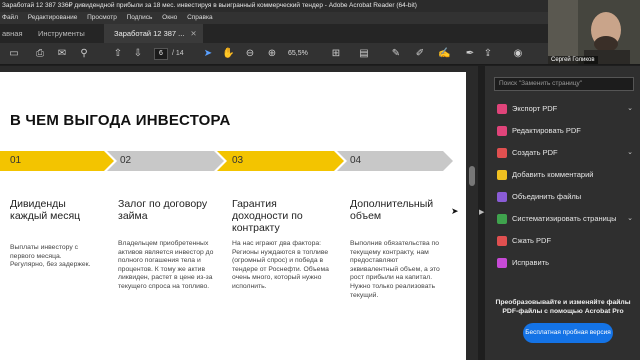  What do you see at coordinates (502, 241) in the screenshot?
I see `compress-pdf-icon` at bounding box center [502, 241].